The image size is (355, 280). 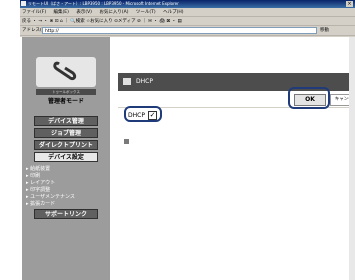 I want to click on dhcp-highlight, so click(x=143, y=114).